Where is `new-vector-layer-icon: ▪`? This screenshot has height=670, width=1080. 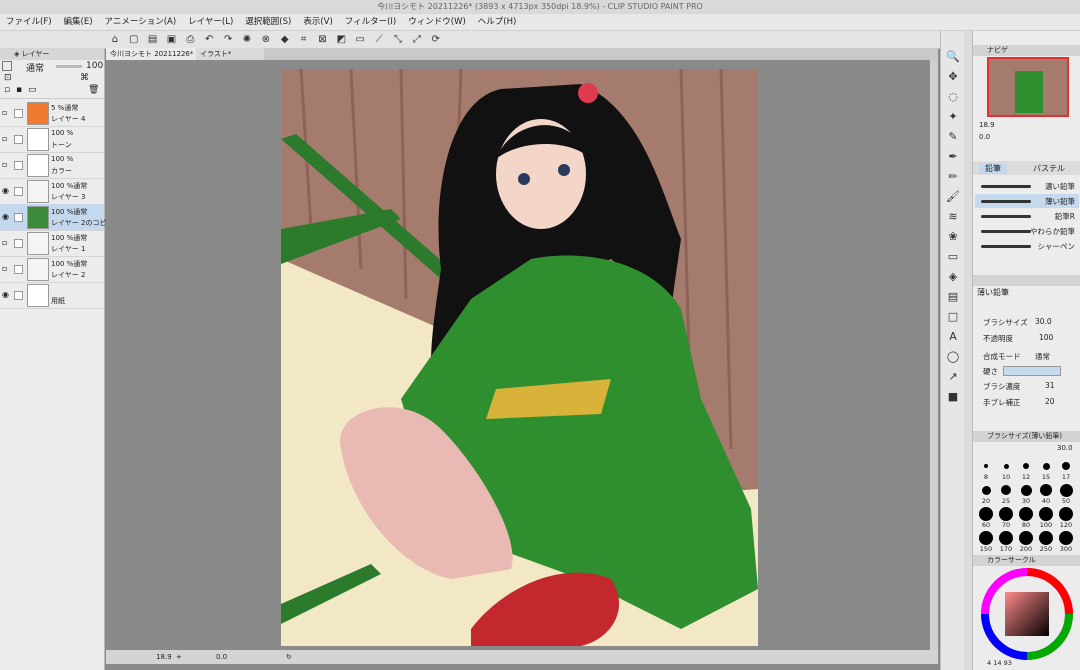
new-vector-layer-icon: ▪ is located at coordinates (19, 90).